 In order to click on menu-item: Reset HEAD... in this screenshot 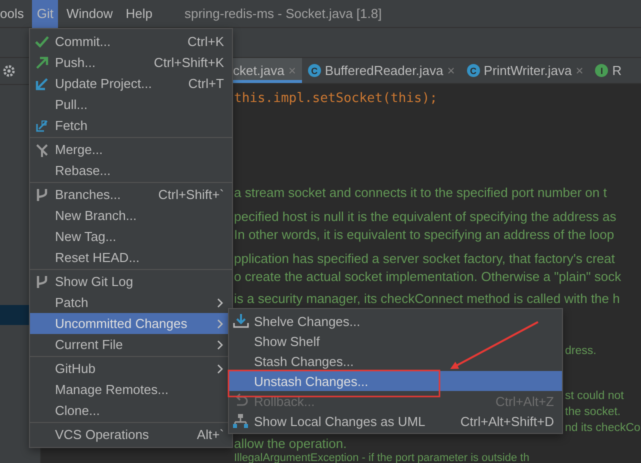, I will do `click(131, 257)`.